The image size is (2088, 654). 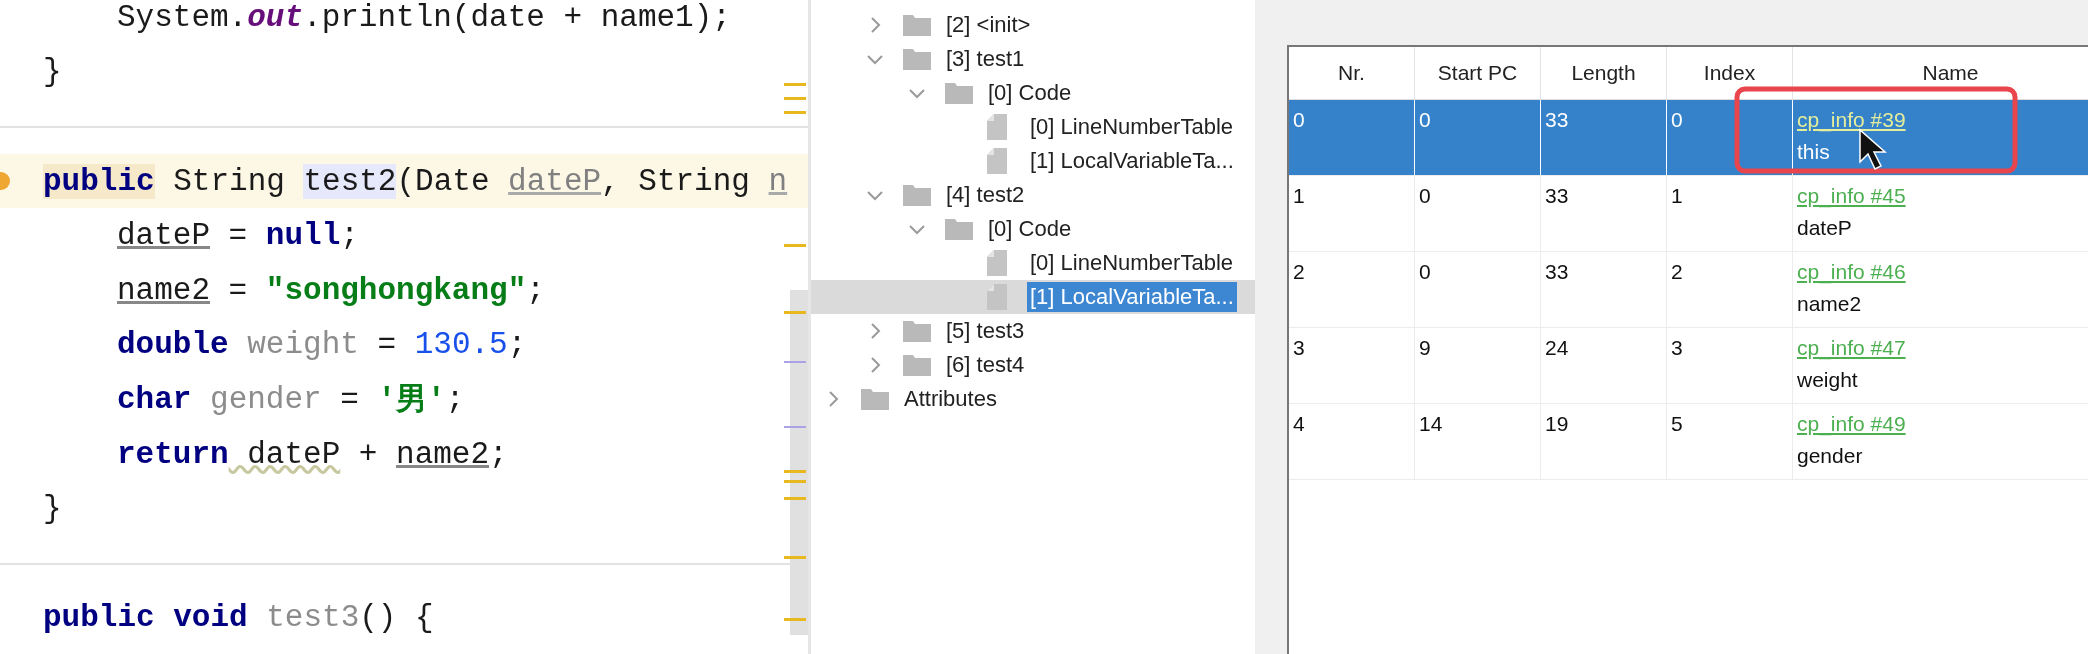 What do you see at coordinates (950, 399) in the screenshot?
I see `tree-item: Attributes` at bounding box center [950, 399].